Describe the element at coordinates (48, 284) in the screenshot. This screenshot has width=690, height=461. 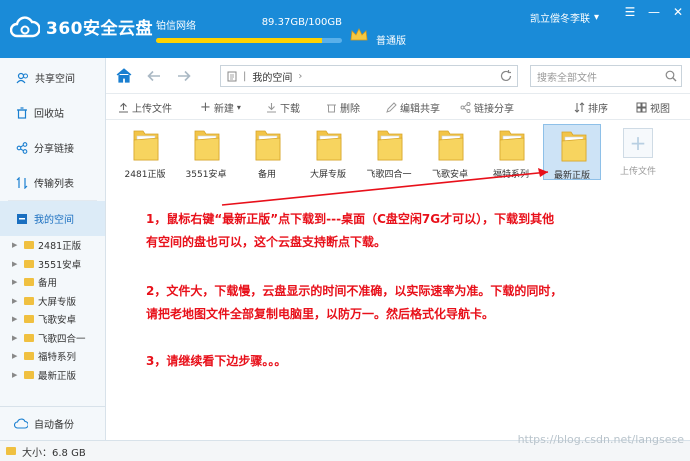
I see `tree-item-label: 备用` at that location.